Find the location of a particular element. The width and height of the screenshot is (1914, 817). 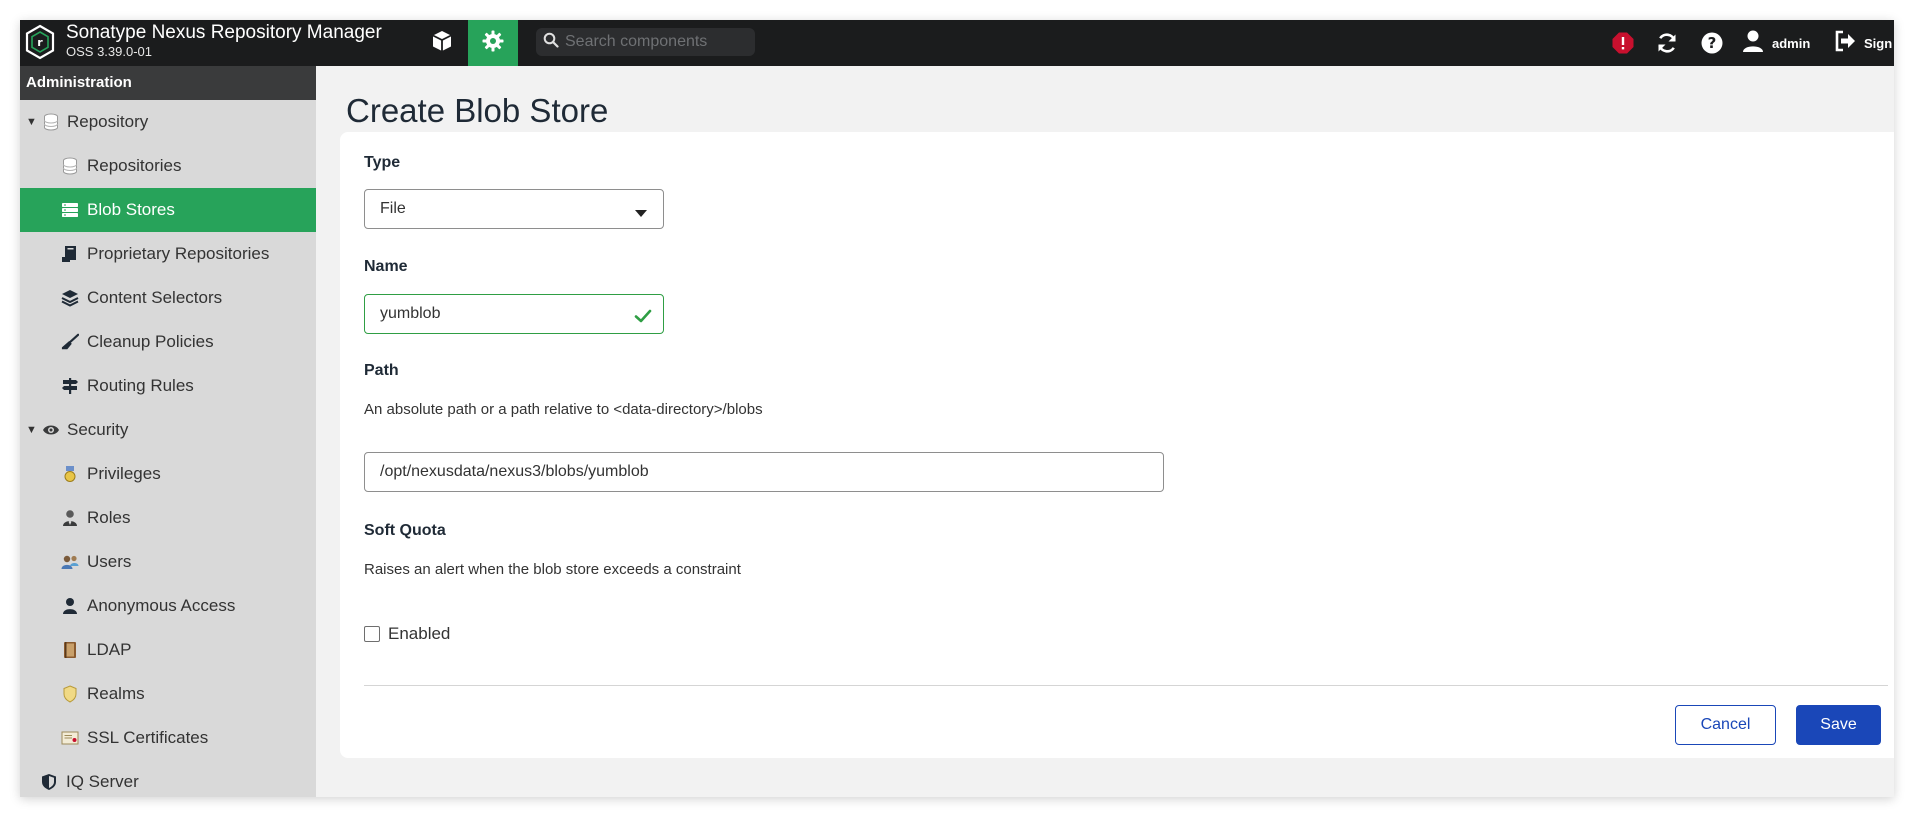

certificate-icon is located at coordinates (70, 738).